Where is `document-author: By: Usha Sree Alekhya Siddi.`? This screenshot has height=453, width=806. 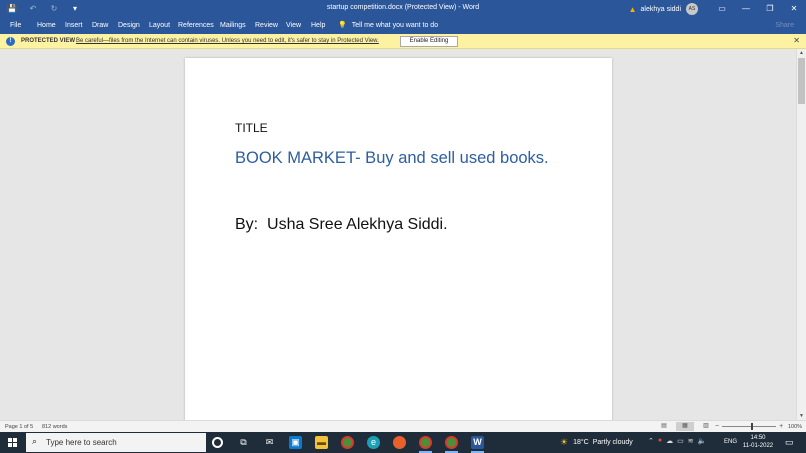
document-author: By: Usha Sree Alekhya Siddi. is located at coordinates (341, 224).